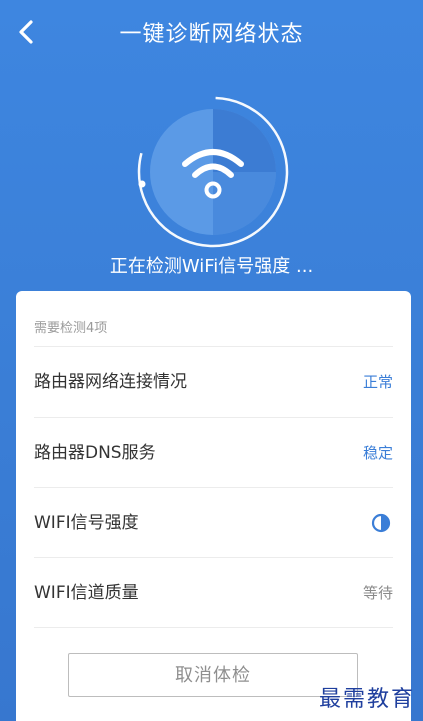 The width and height of the screenshot is (423, 721). What do you see at coordinates (86, 523) in the screenshot?
I see `check-item-label: WIFI信号强度` at bounding box center [86, 523].